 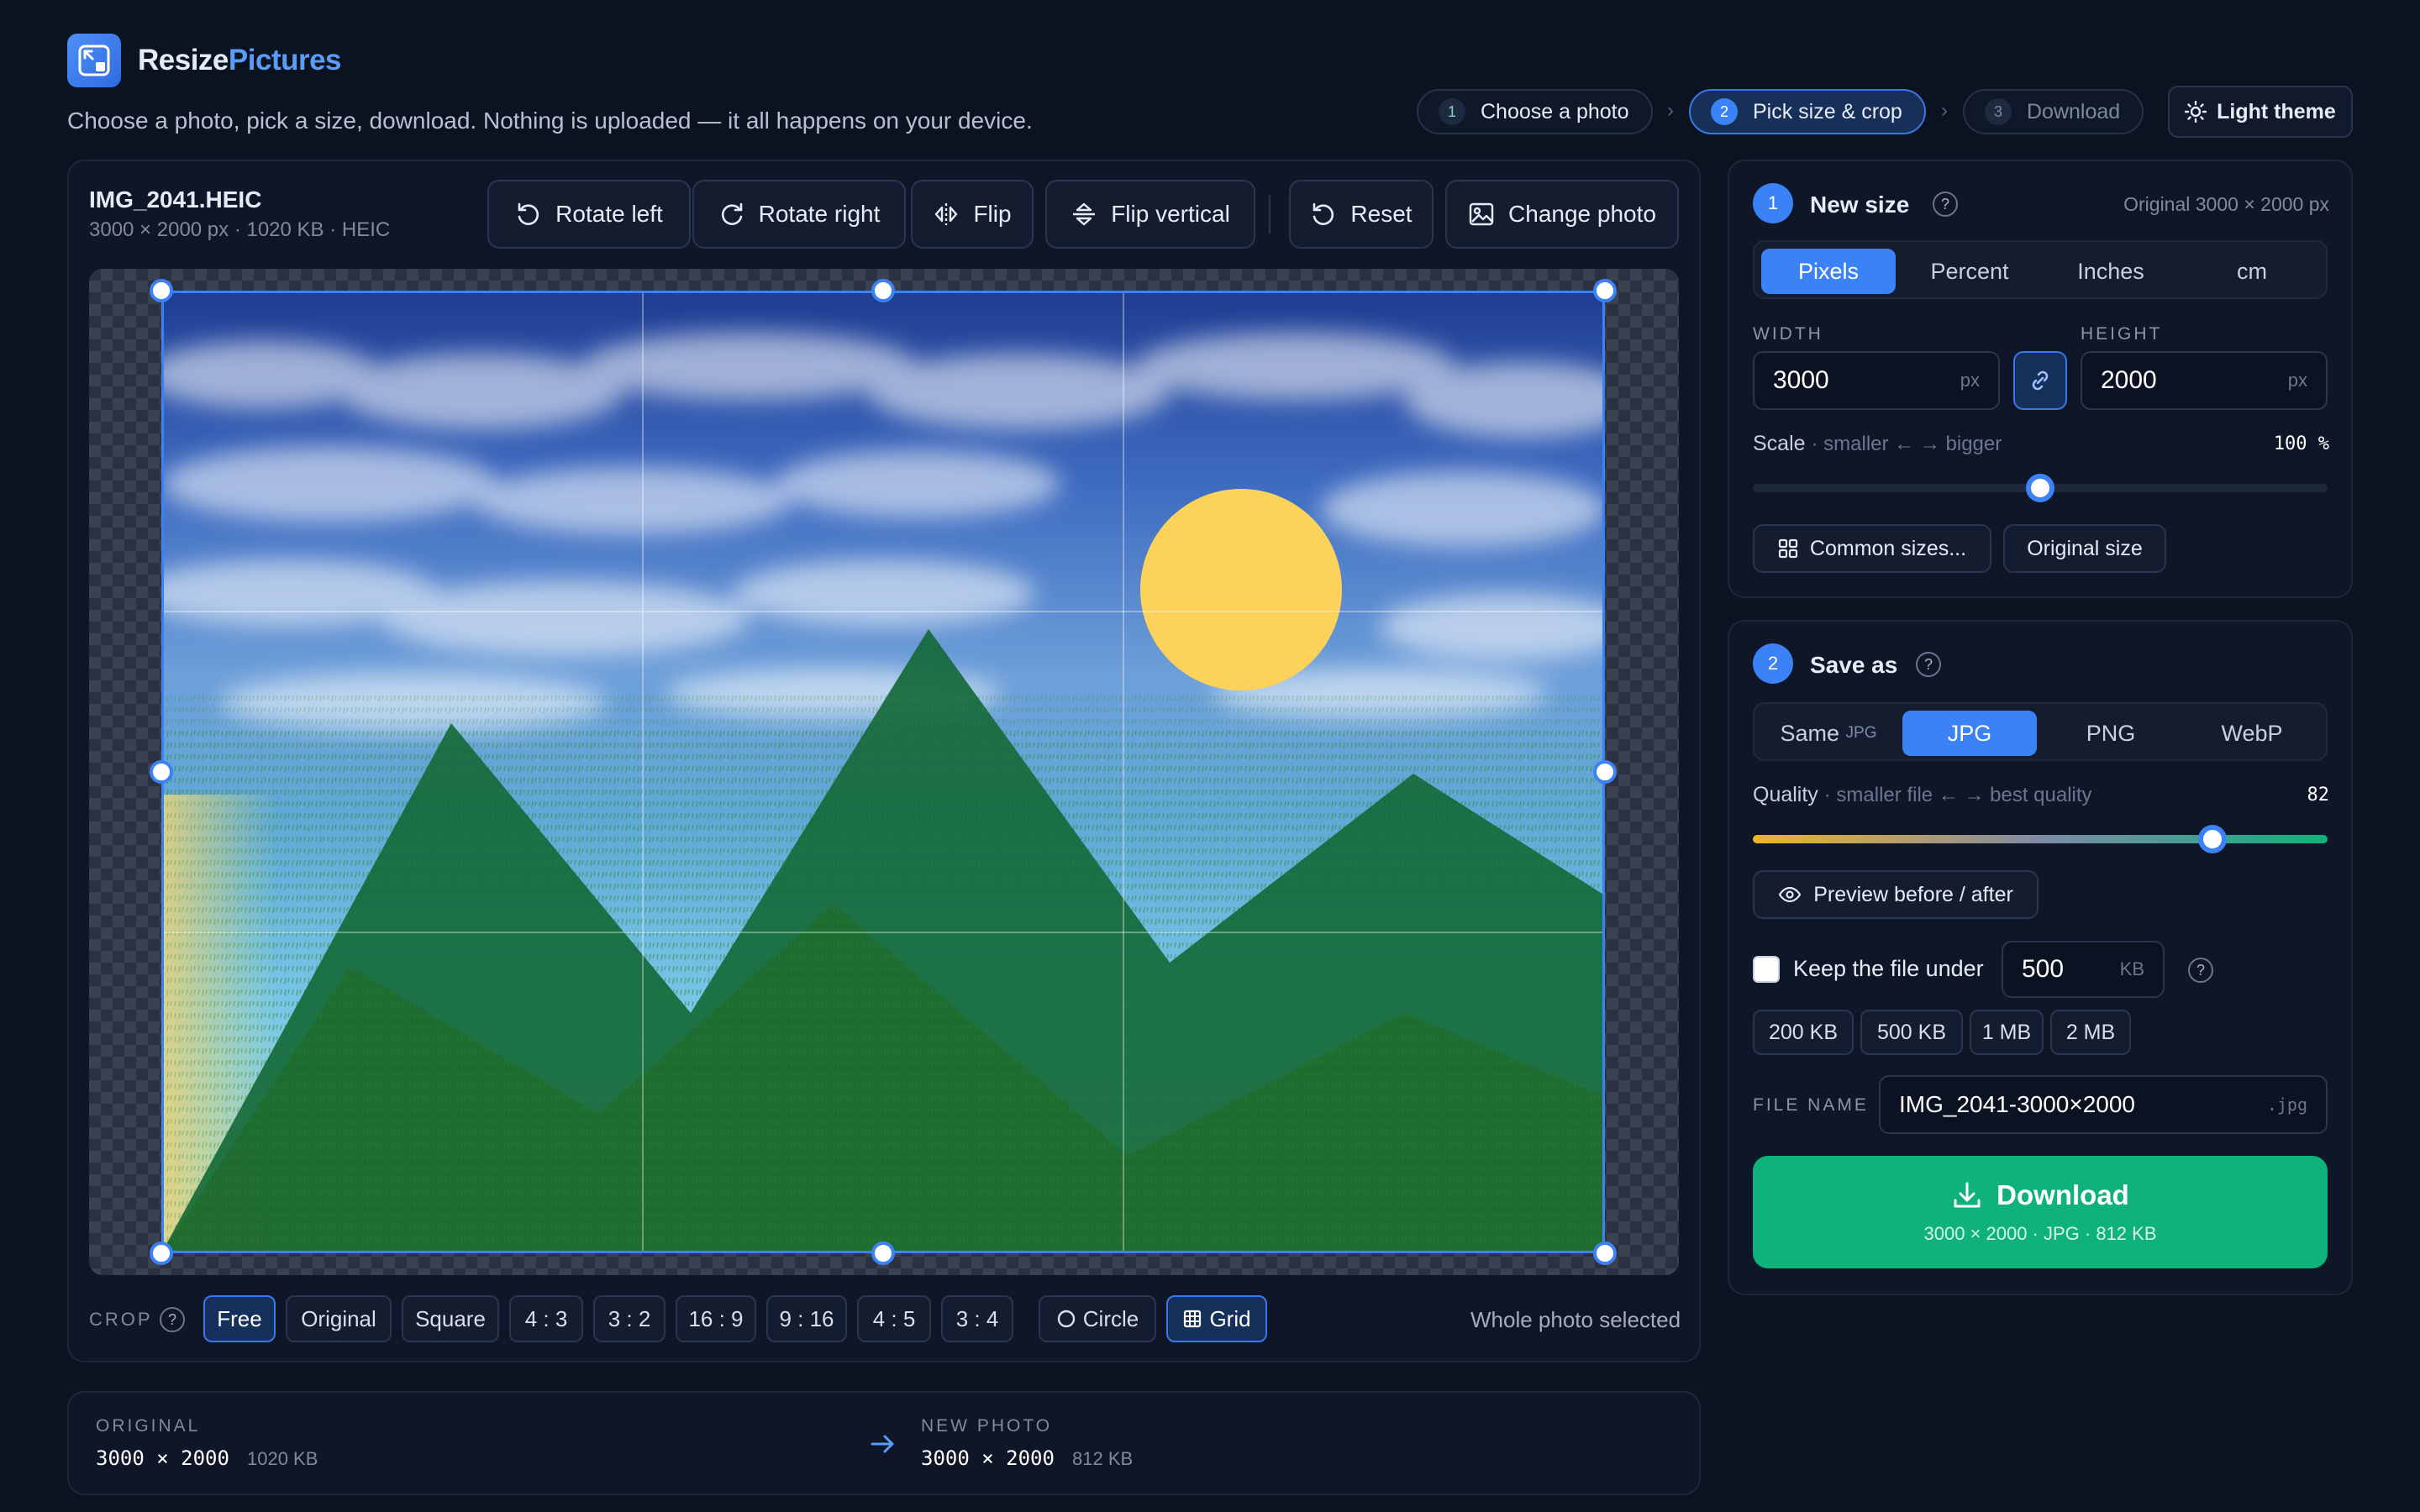 I want to click on preset-500kb: 500 KB, so click(x=1912, y=1032).